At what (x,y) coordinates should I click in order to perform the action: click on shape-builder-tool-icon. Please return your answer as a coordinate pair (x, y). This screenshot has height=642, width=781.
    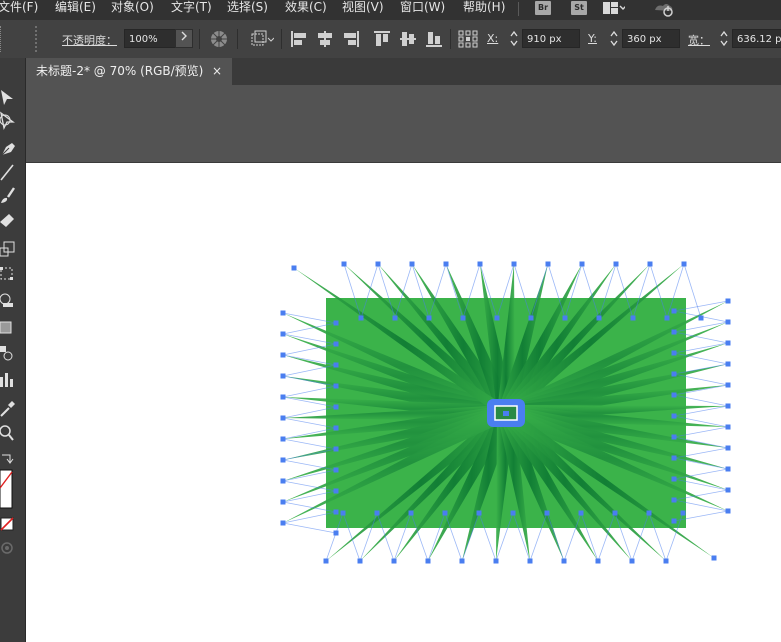
    Looking at the image, I should click on (10, 300).